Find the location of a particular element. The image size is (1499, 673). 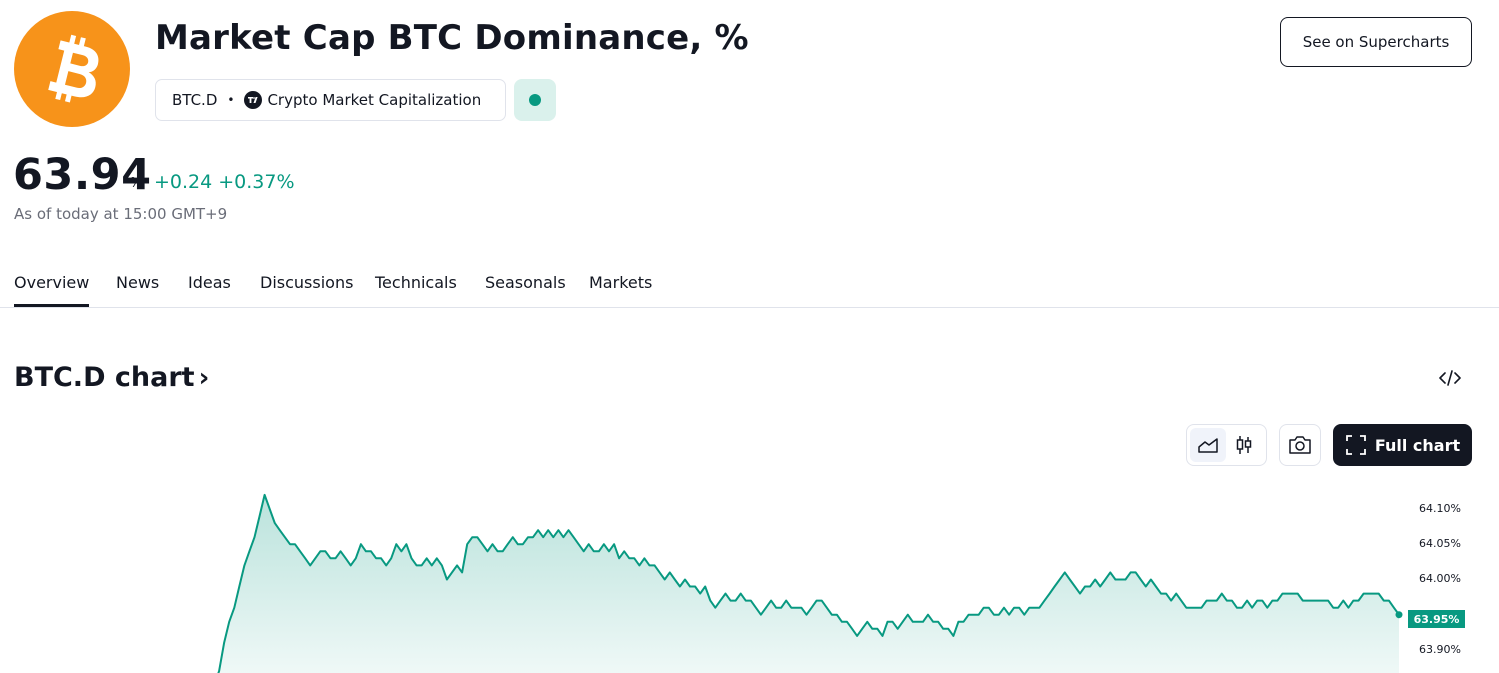

change-absolute: +0.24 is located at coordinates (183, 182).